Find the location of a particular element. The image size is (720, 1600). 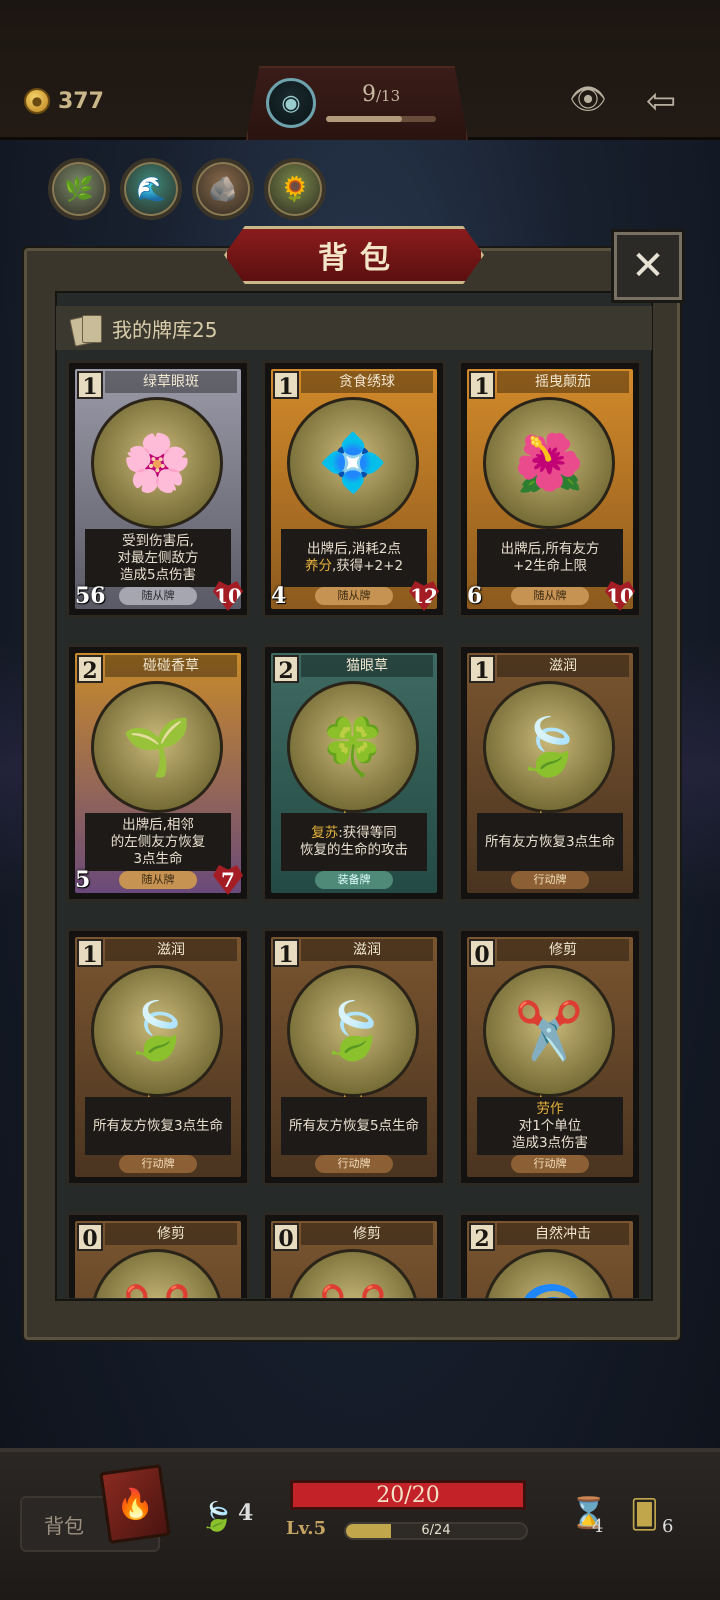

card-description-line: 所有友方恢复5点生命 is located at coordinates (354, 1125).